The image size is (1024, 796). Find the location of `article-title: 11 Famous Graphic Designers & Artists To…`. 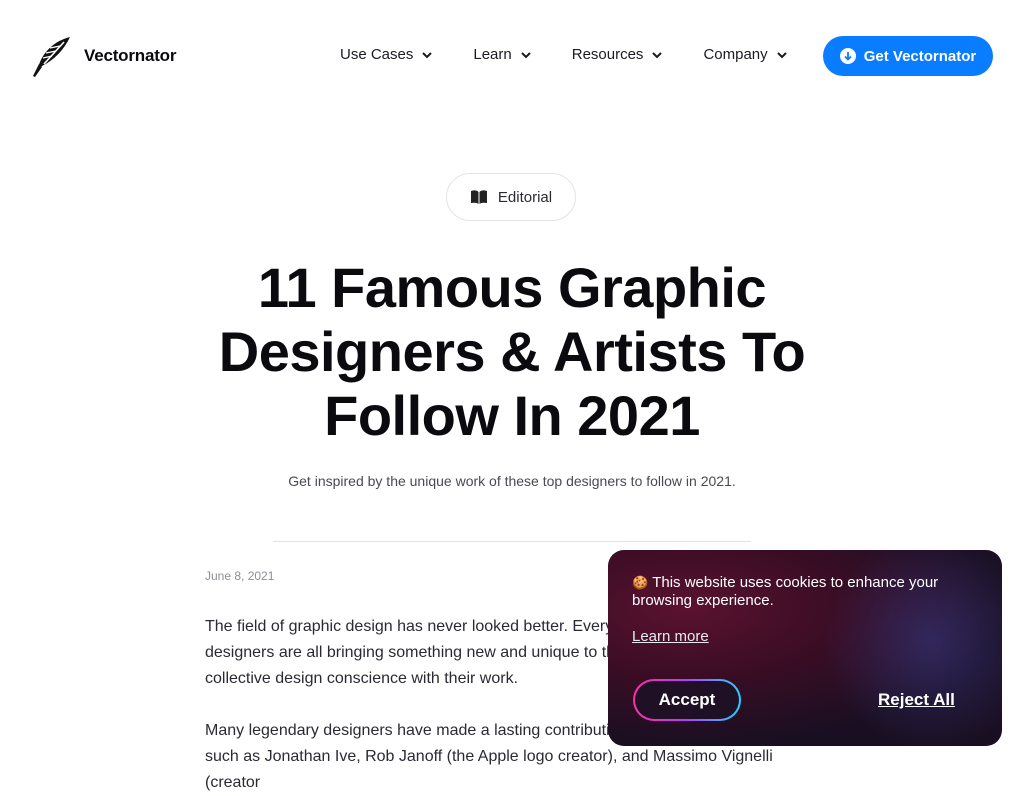

article-title: 11 Famous Graphic Designers & Artists To… is located at coordinates (512, 351).